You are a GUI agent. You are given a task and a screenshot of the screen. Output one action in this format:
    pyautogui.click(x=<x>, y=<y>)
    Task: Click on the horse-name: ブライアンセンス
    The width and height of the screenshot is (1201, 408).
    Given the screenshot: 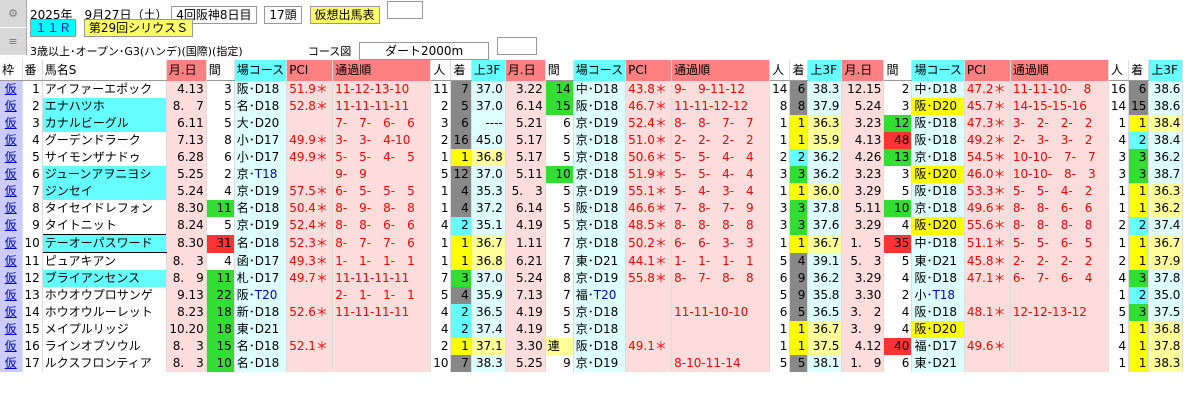 What is the action you would take?
    pyautogui.click(x=104, y=278)
    